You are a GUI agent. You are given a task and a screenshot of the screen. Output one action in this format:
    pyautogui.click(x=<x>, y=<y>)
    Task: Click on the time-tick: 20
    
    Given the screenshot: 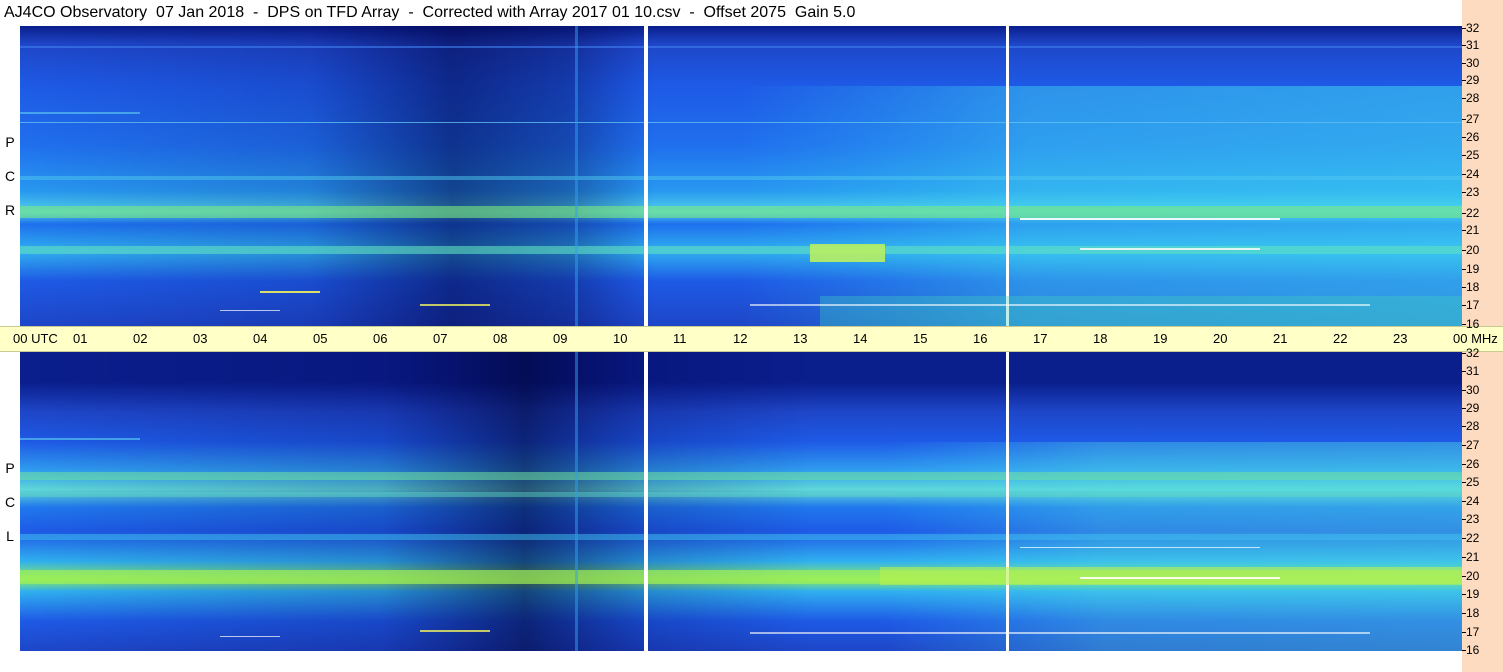 What is the action you would take?
    pyautogui.click(x=1220, y=338)
    